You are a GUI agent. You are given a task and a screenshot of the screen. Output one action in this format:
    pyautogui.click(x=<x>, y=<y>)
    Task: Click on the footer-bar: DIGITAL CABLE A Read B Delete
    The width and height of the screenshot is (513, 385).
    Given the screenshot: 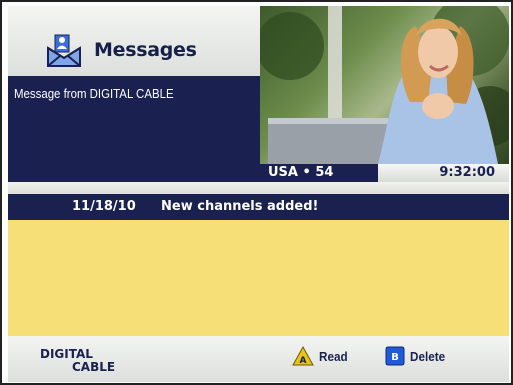 What is the action you would take?
    pyautogui.click(x=258, y=359)
    